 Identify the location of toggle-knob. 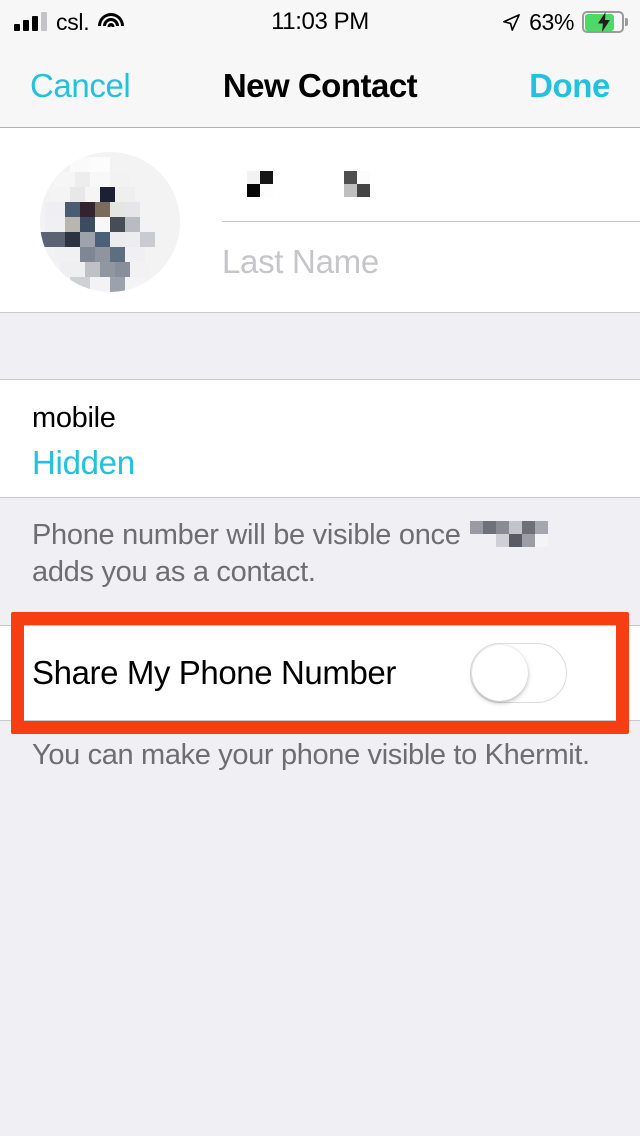
(500, 673).